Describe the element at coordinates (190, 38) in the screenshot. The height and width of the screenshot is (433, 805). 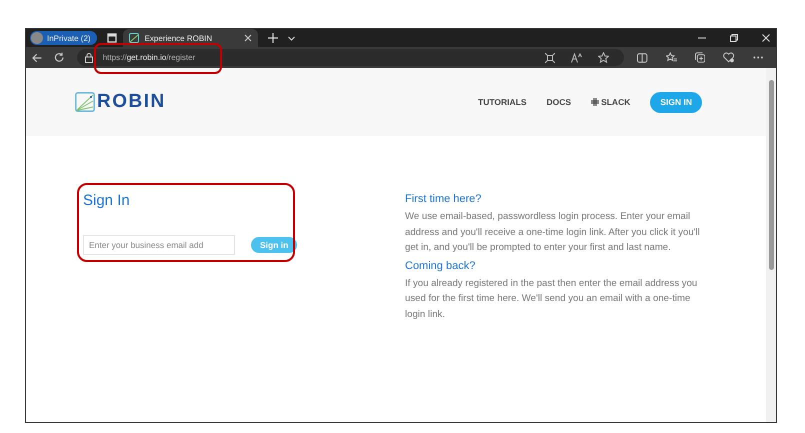
I see `browser-tab: Experience ROBIN` at that location.